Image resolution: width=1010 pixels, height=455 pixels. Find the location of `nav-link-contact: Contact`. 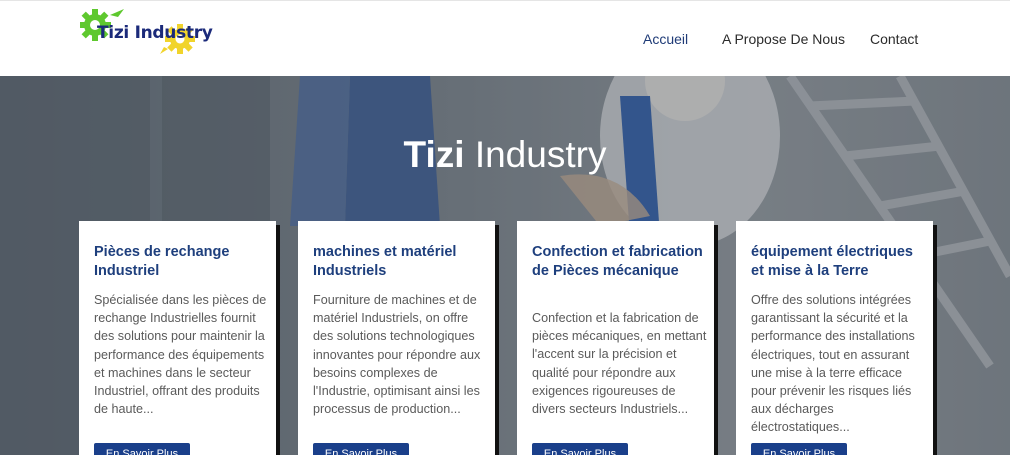

nav-link-contact: Contact is located at coordinates (894, 39).